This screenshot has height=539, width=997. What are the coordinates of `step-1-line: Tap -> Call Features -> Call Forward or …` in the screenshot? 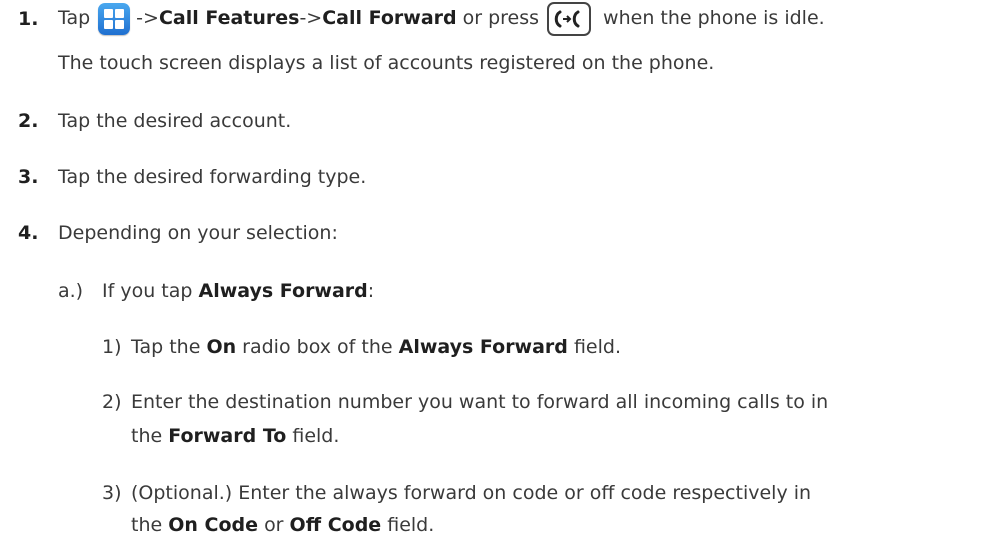 It's located at (441, 19).